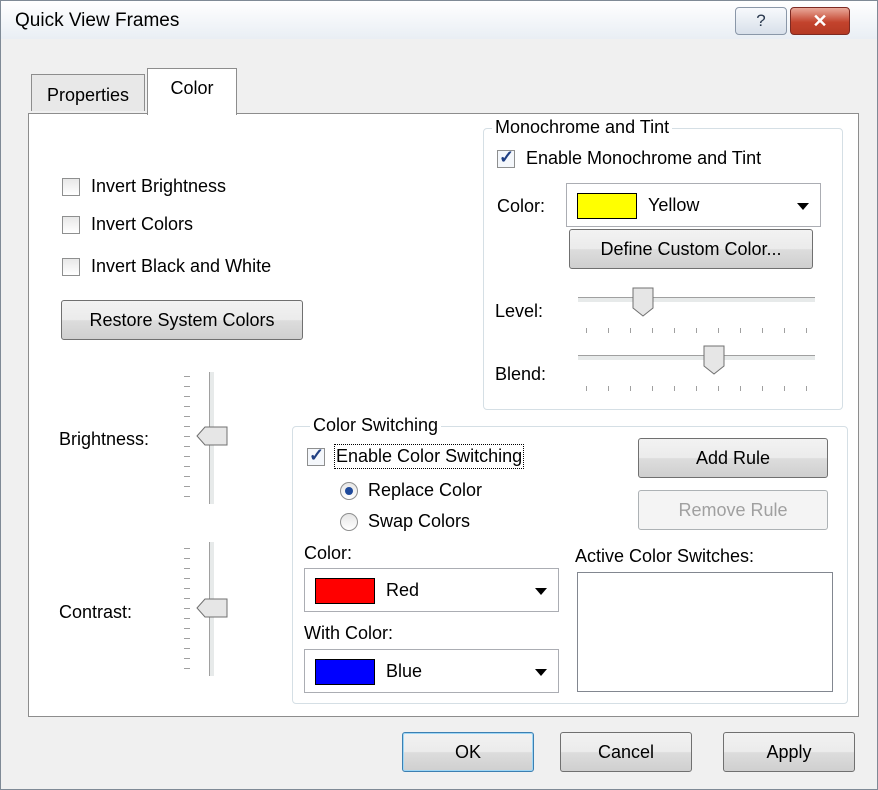 This screenshot has height=790, width=878. What do you see at coordinates (431, 590) in the screenshot?
I see `switch-color-dropdown: Red` at bounding box center [431, 590].